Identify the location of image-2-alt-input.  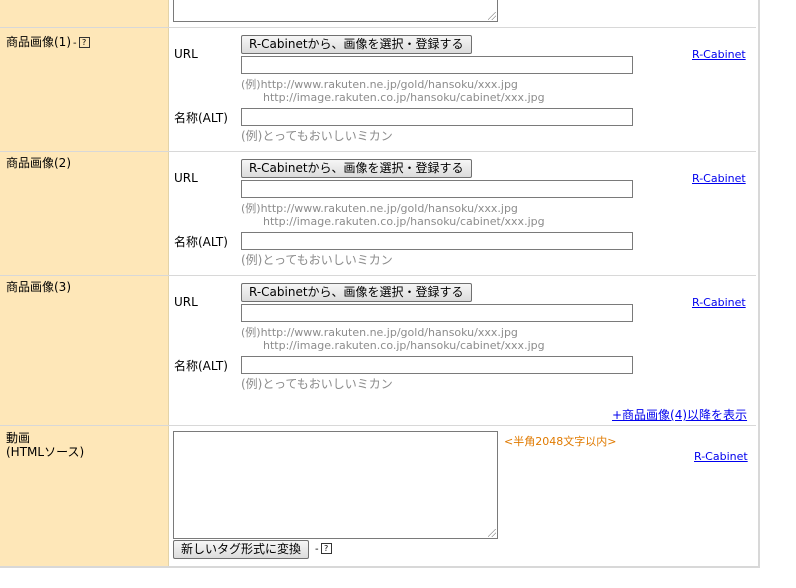
(437, 241).